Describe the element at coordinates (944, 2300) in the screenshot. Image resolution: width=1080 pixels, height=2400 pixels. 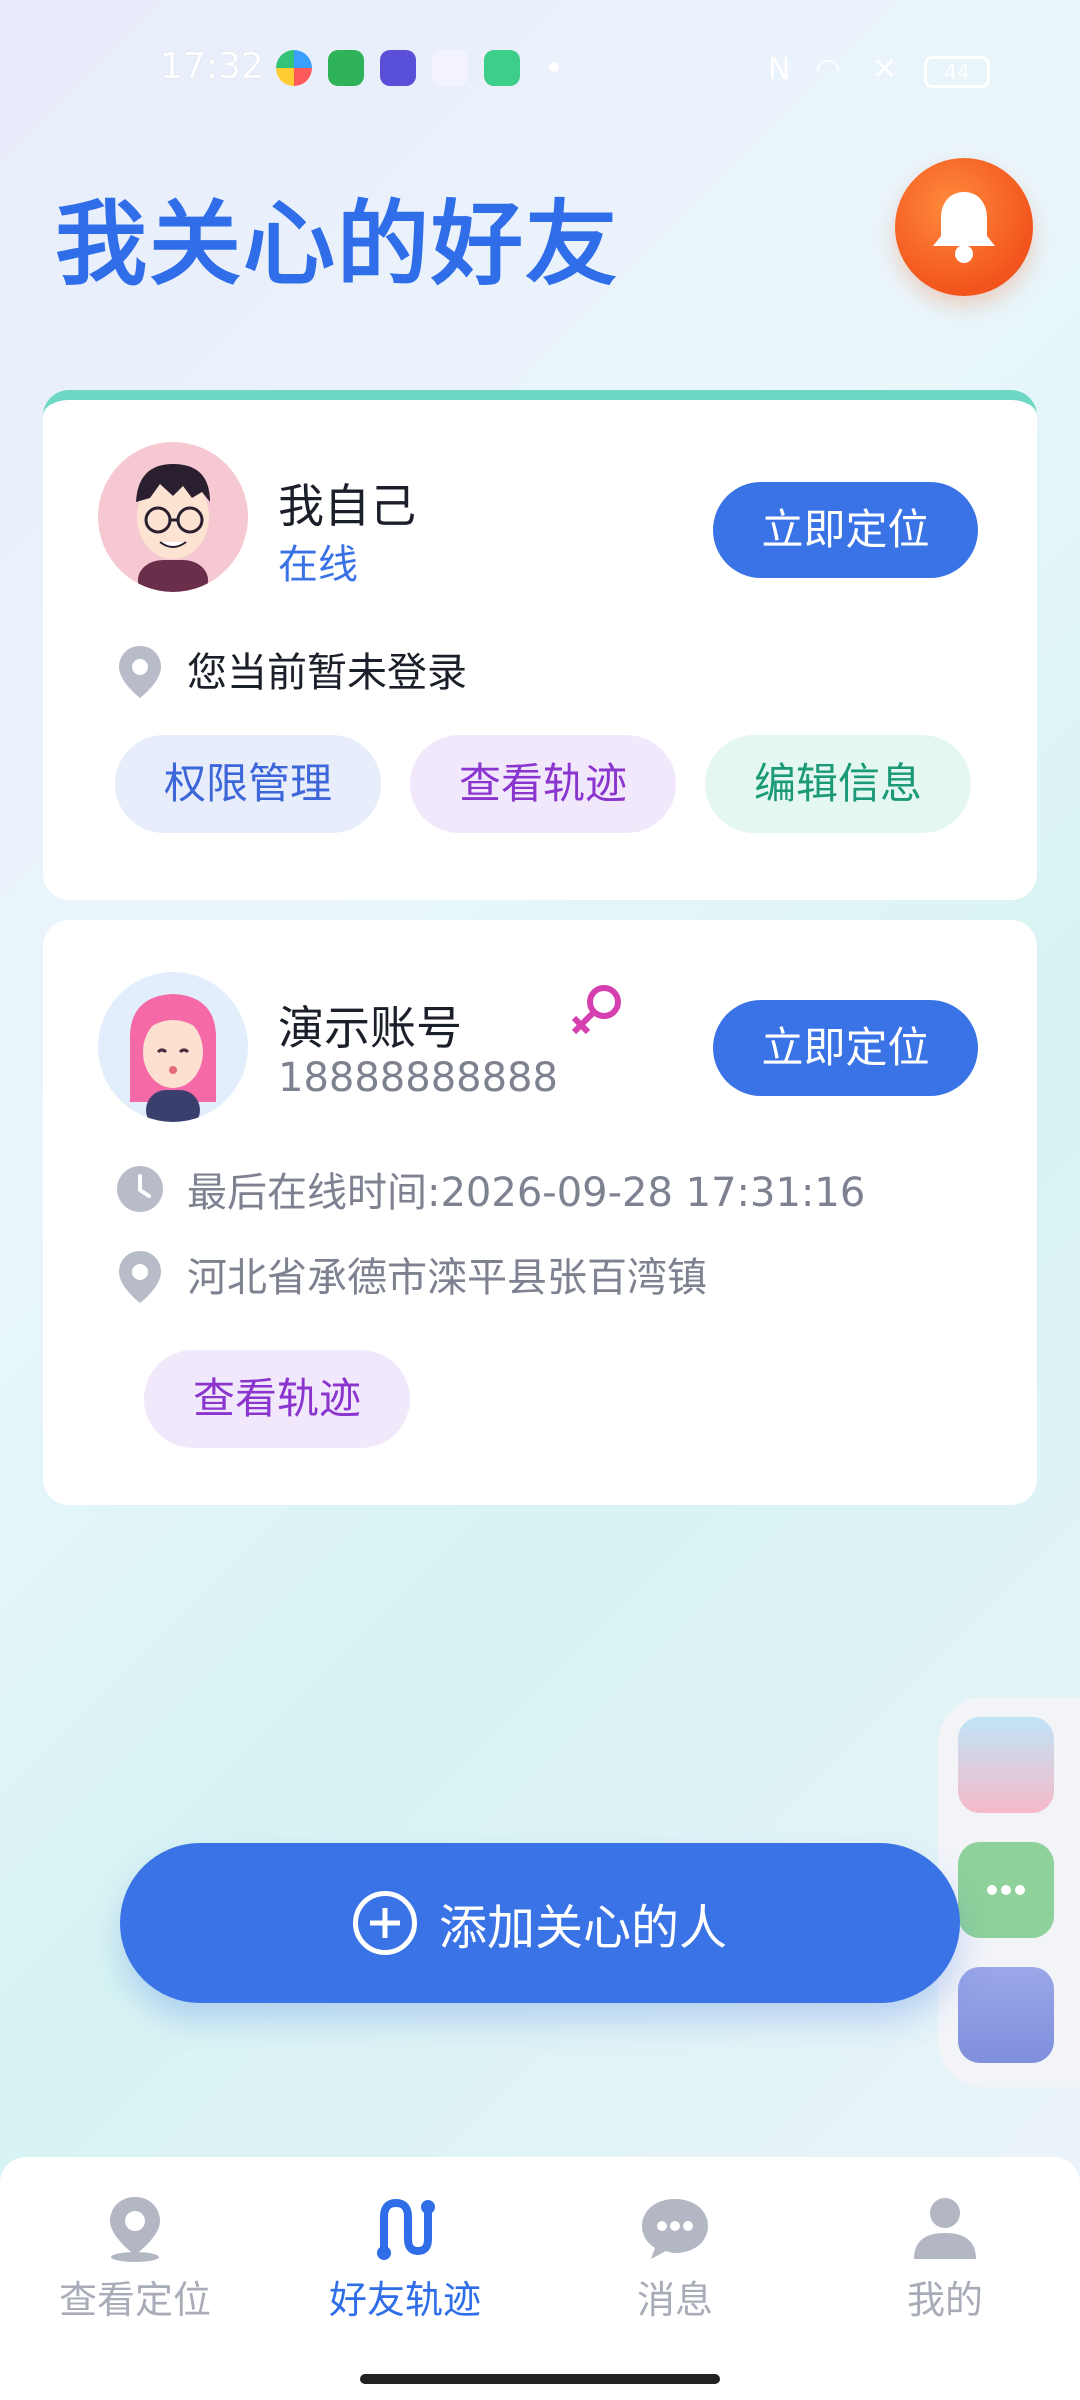
I see `tab-label: 我的` at that location.